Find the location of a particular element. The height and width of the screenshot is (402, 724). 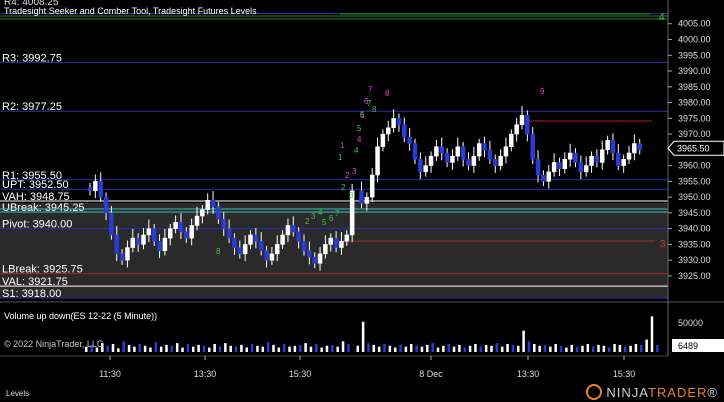

green-count-label: 8 is located at coordinates (374, 109).